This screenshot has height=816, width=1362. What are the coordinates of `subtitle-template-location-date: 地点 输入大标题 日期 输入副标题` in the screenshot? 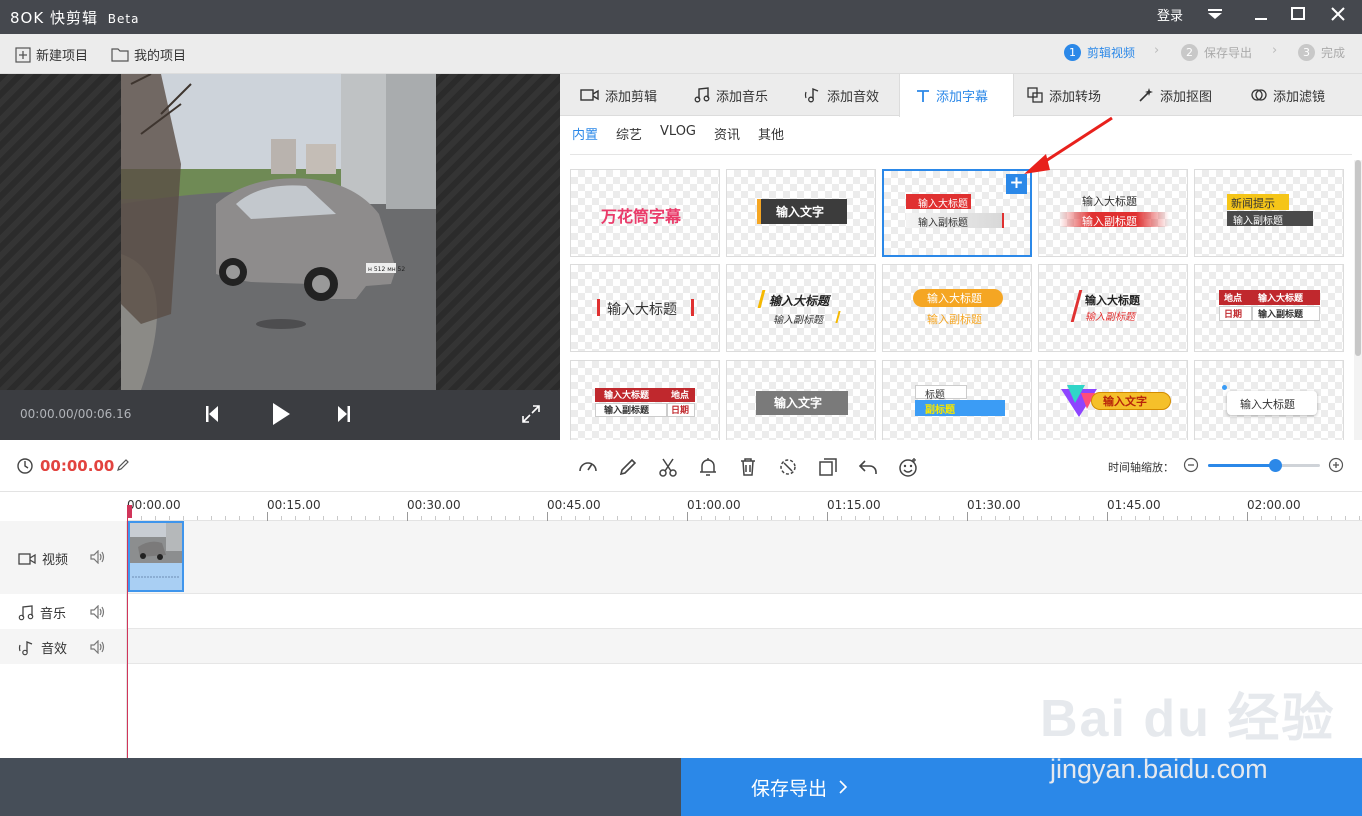 It's located at (1269, 308).